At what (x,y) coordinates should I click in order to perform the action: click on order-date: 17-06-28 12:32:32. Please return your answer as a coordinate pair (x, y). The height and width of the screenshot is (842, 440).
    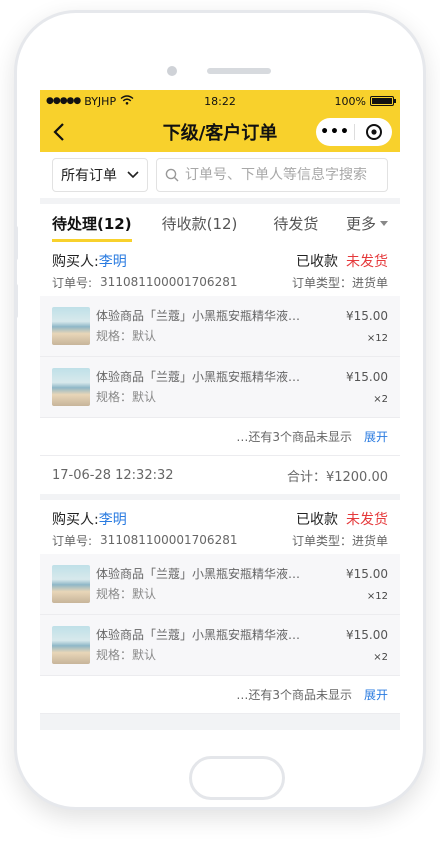
    Looking at the image, I should click on (113, 475).